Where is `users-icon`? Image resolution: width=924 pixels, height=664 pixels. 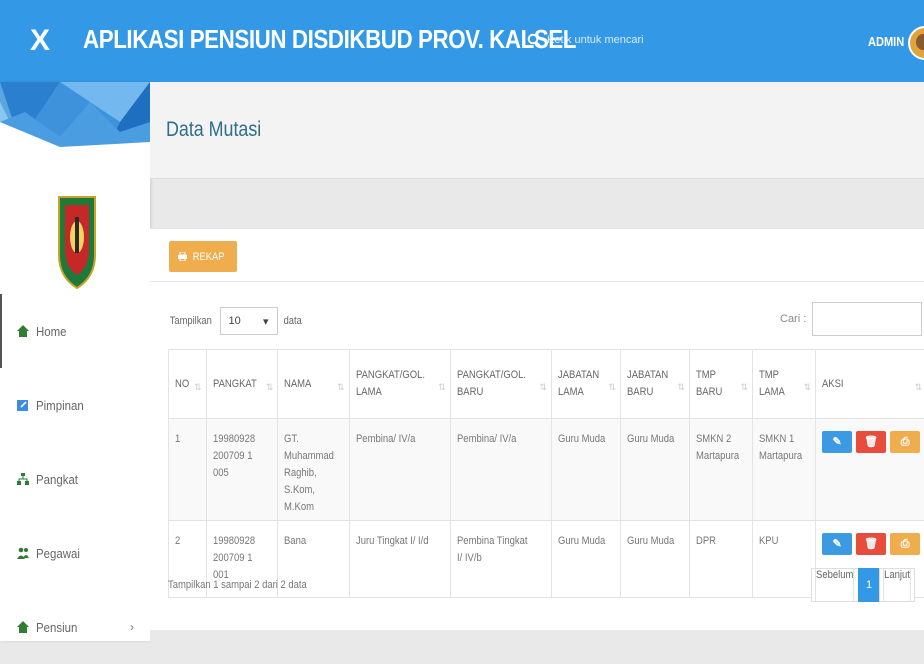 users-icon is located at coordinates (23, 553).